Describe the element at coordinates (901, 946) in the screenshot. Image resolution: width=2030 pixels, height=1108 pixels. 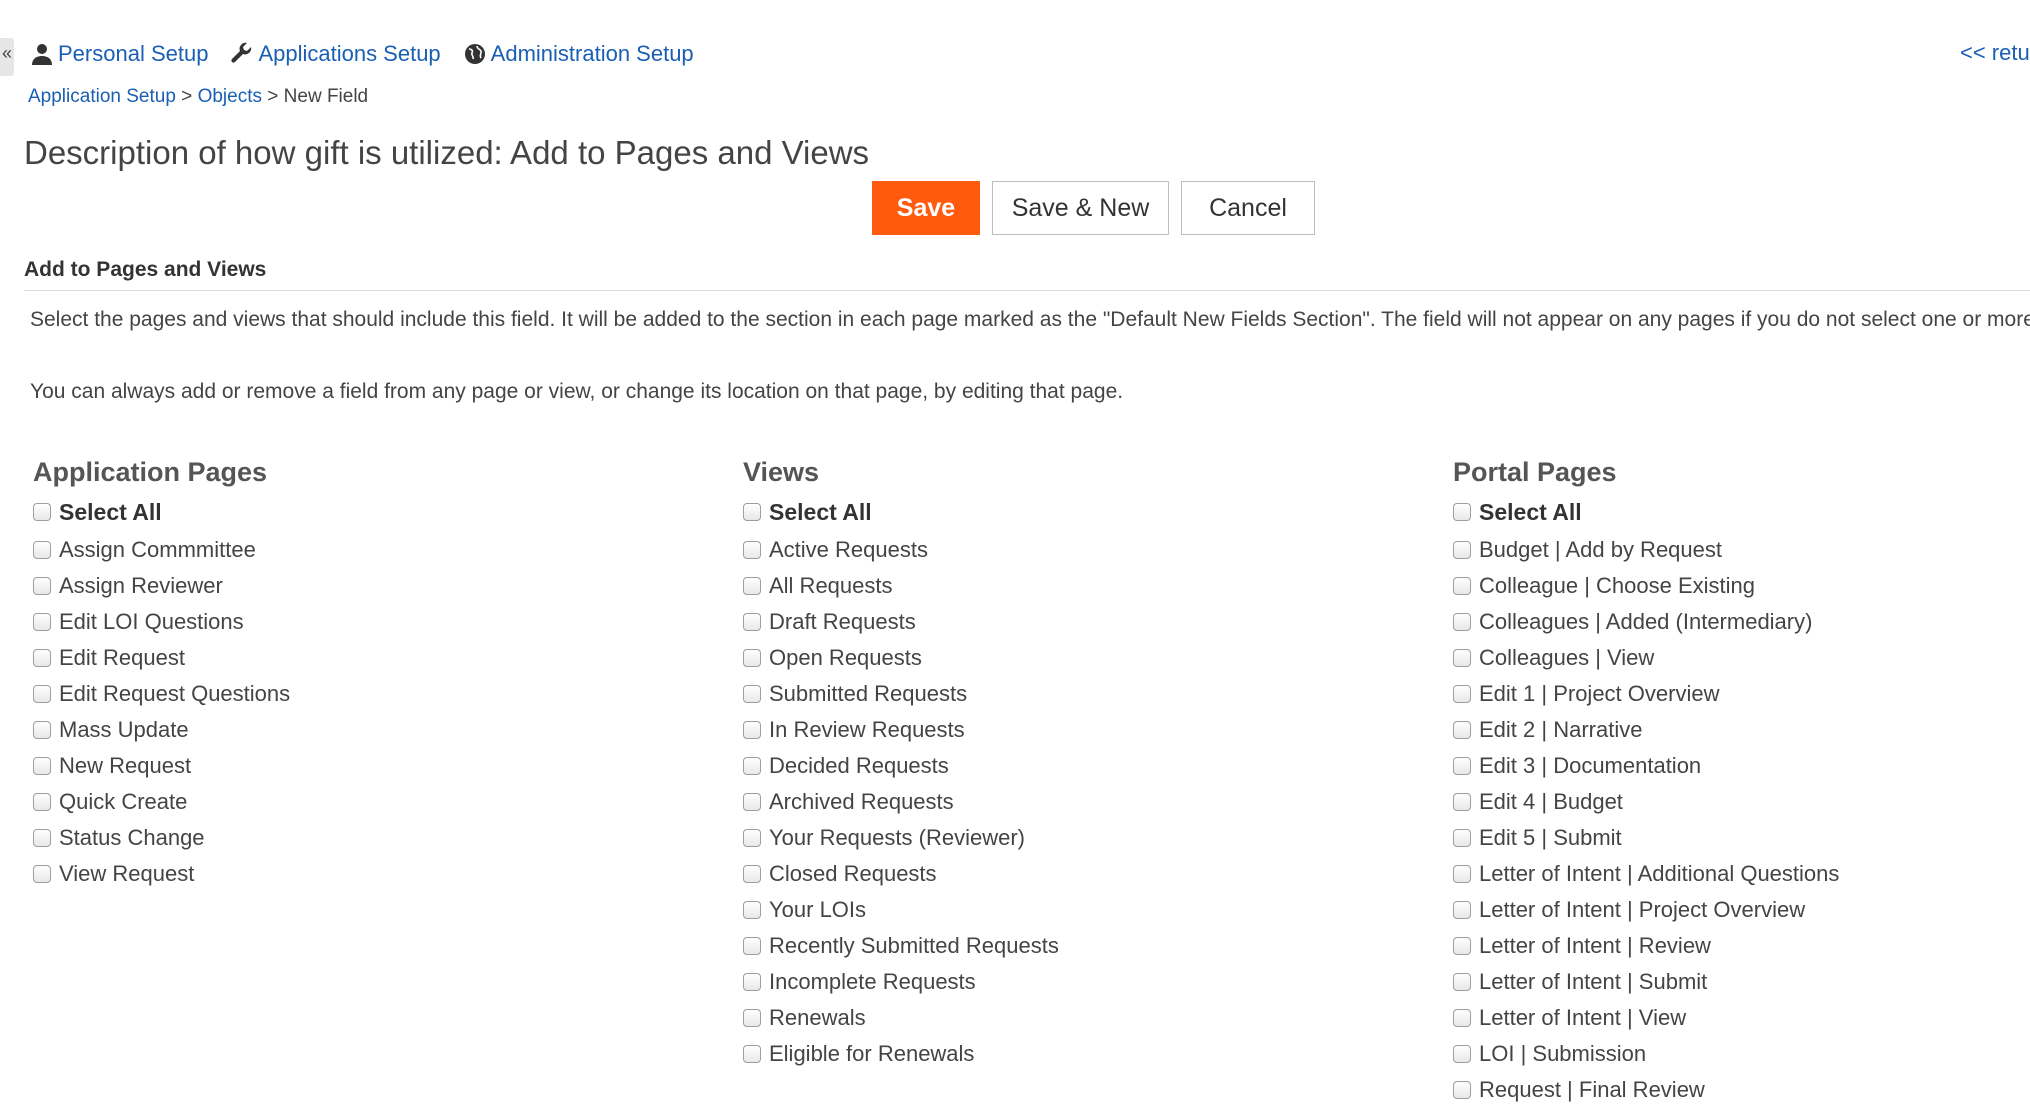
I see `checkbox-item: Recently Submitted Requests` at that location.